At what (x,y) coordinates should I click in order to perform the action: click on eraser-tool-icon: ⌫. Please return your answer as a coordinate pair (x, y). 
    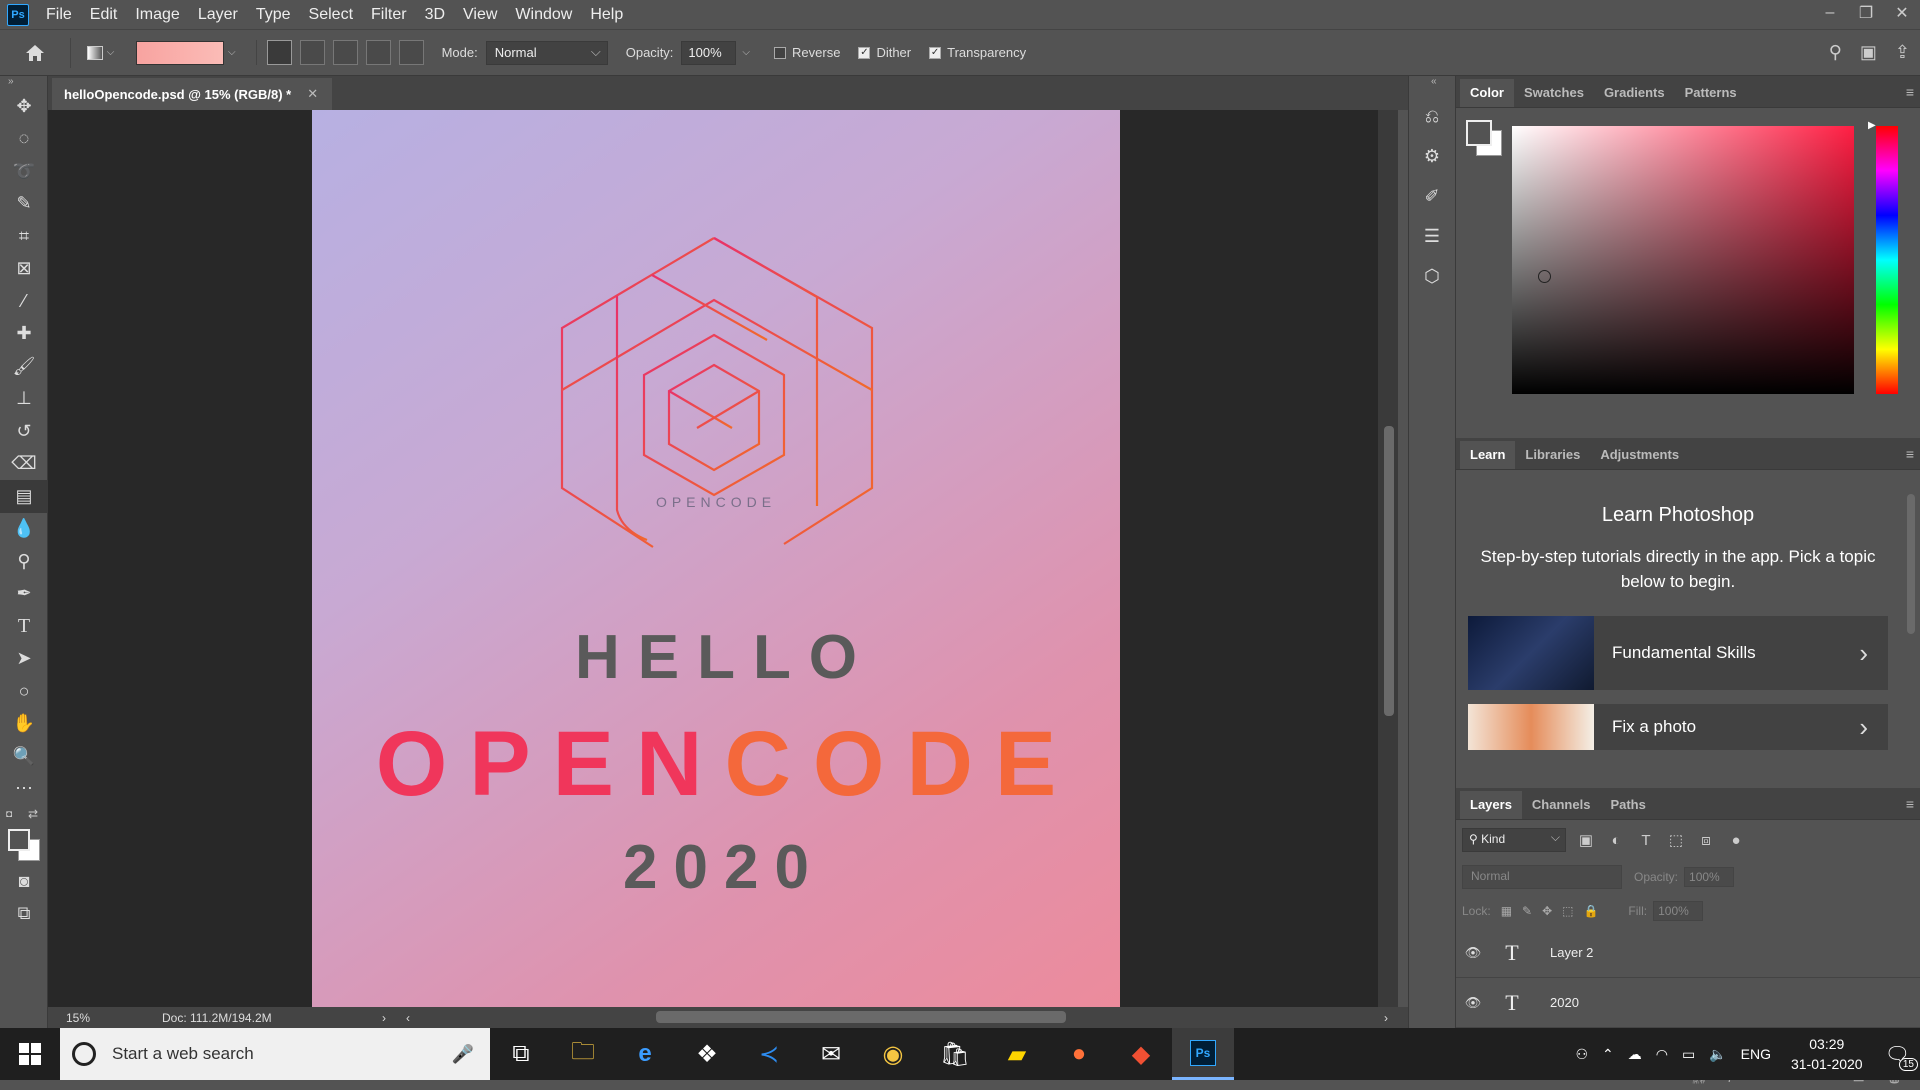
    Looking at the image, I should click on (24, 464).